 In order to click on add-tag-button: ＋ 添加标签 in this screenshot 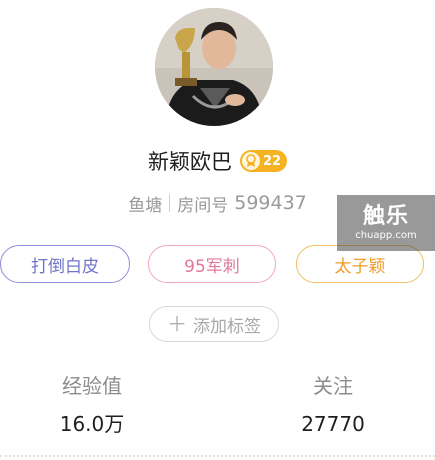, I will do `click(214, 324)`.